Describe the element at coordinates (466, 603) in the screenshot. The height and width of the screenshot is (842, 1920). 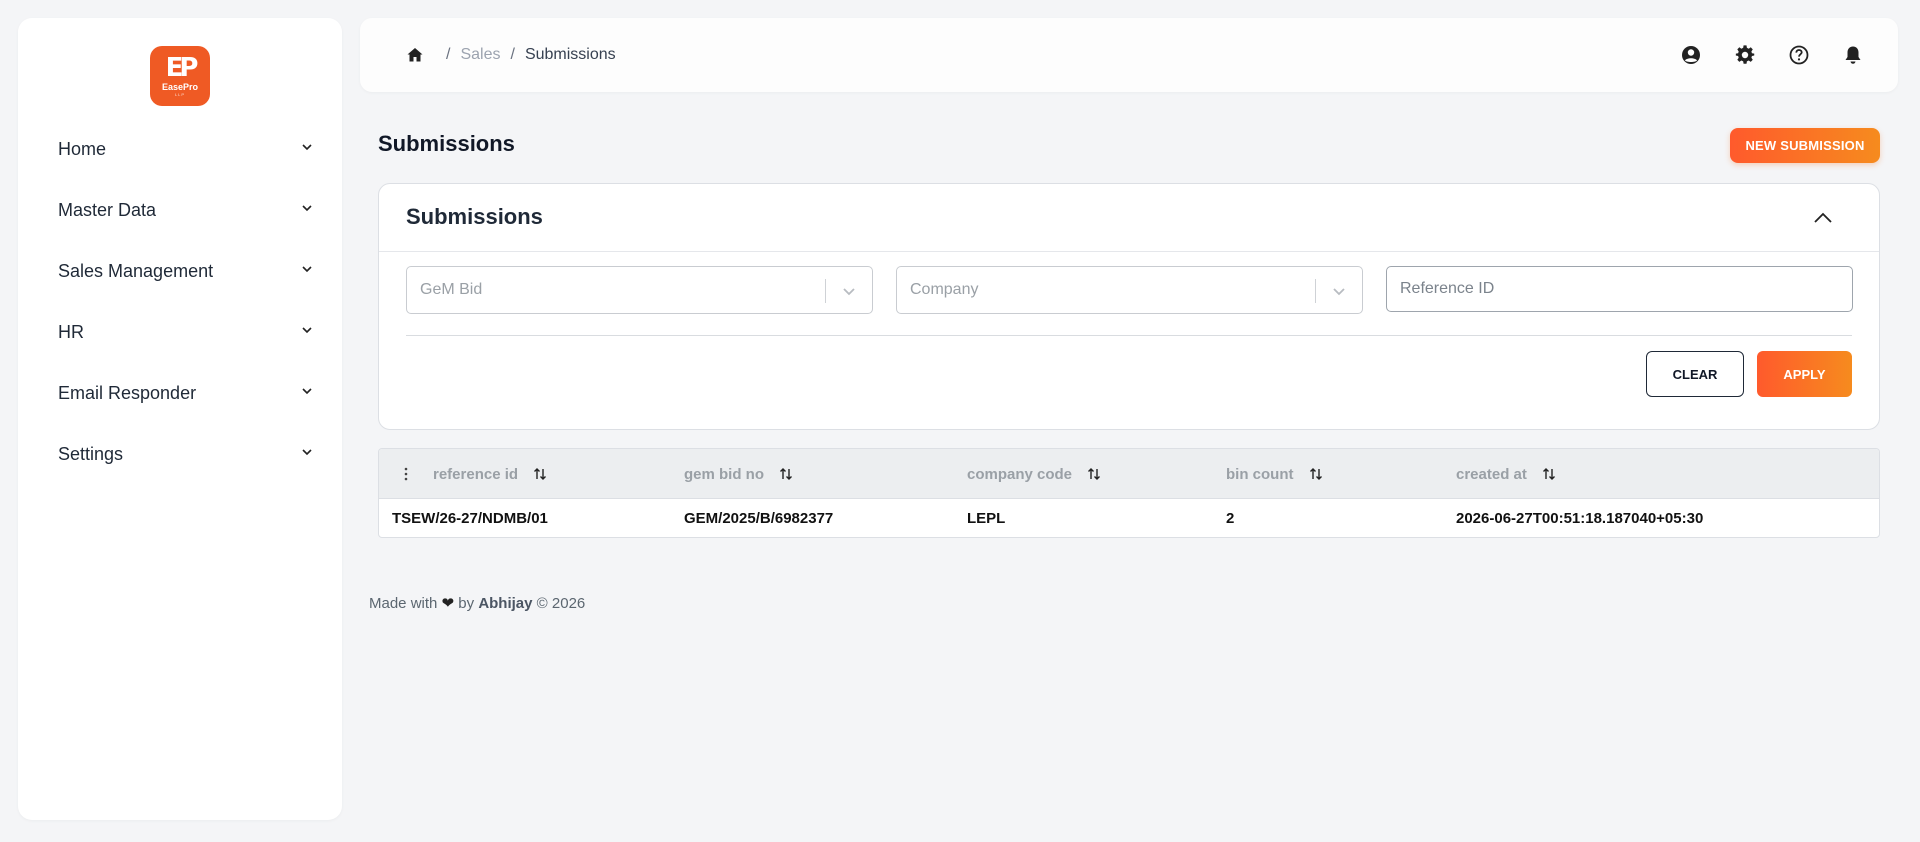
I see `footer-by: by` at that location.